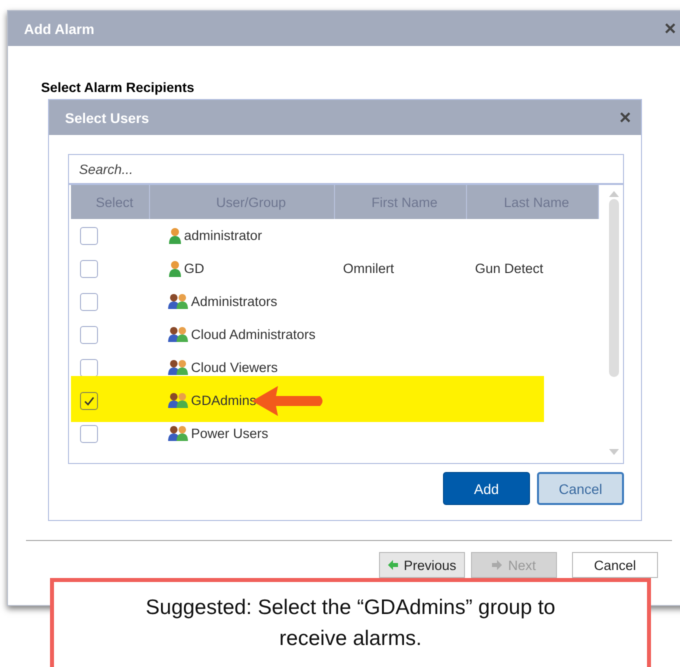 The width and height of the screenshot is (680, 667). I want to click on scroll-up-icon, so click(614, 194).